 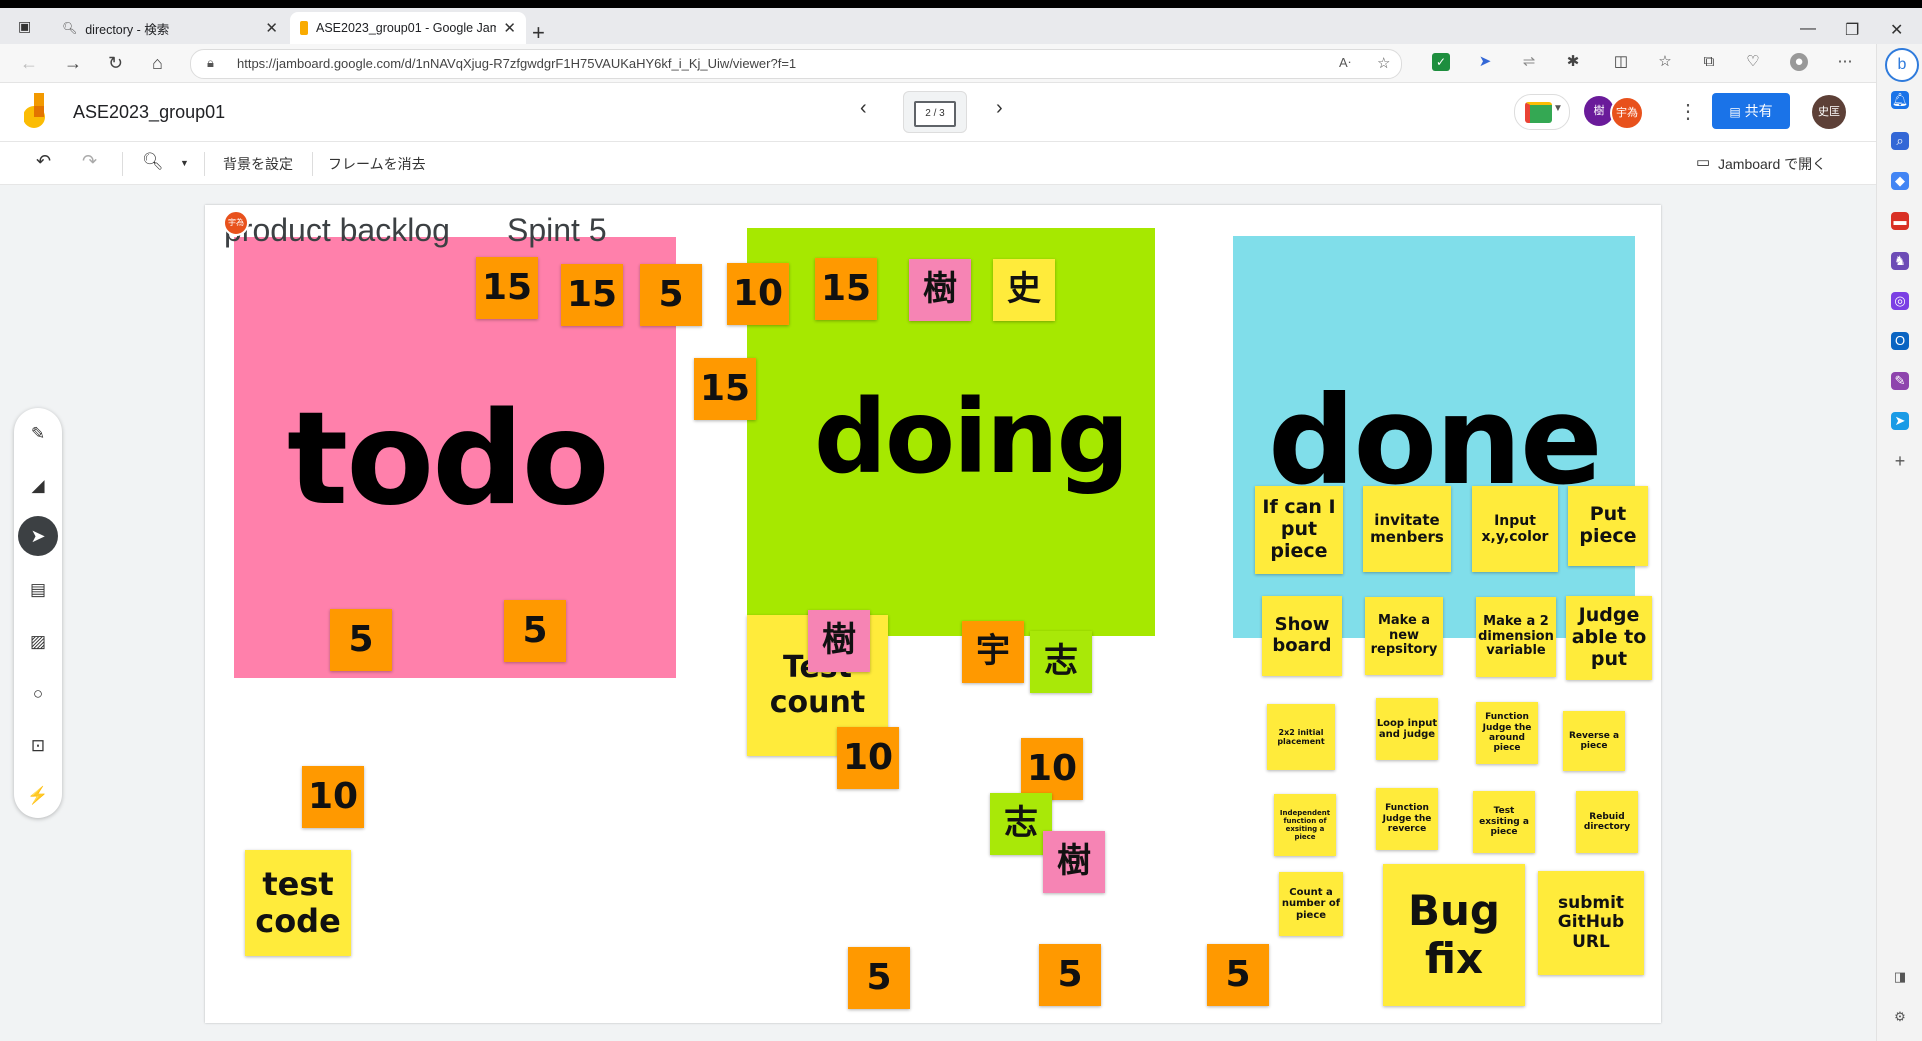 What do you see at coordinates (89, 161) in the screenshot?
I see `redo-icon: ↷` at bounding box center [89, 161].